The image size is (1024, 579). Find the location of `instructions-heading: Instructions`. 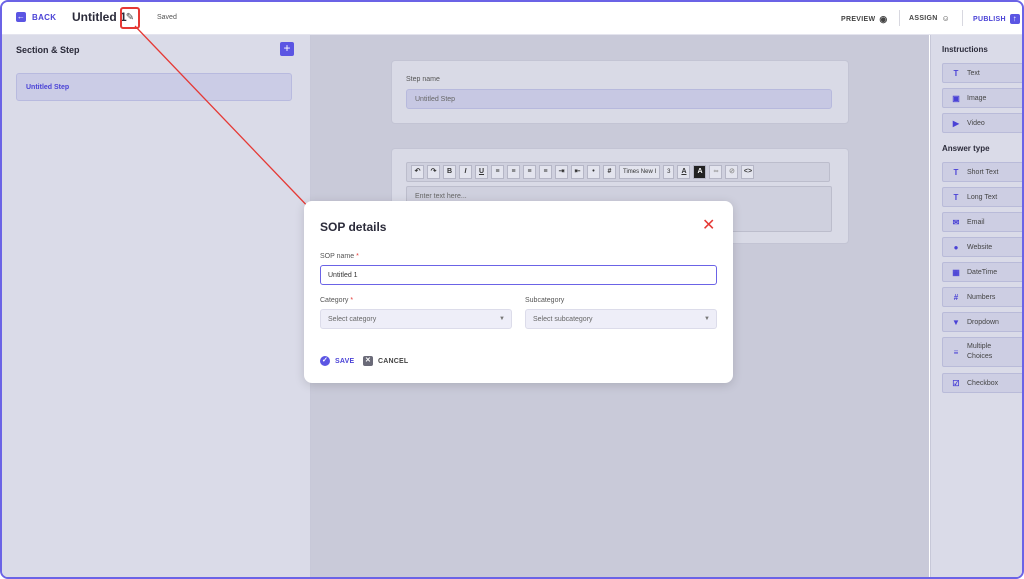

instructions-heading: Instructions is located at coordinates (965, 49).